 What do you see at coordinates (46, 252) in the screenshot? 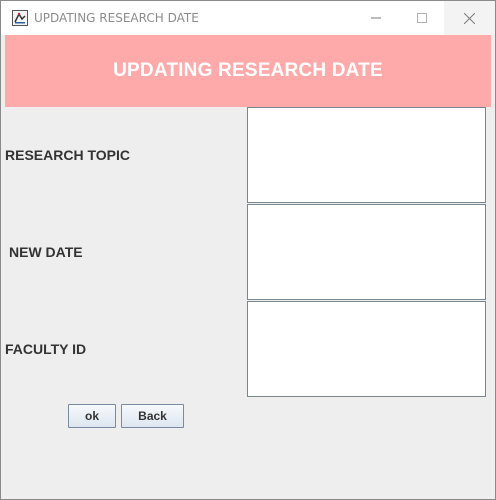
I see `new-date-label: NEW DATE` at bounding box center [46, 252].